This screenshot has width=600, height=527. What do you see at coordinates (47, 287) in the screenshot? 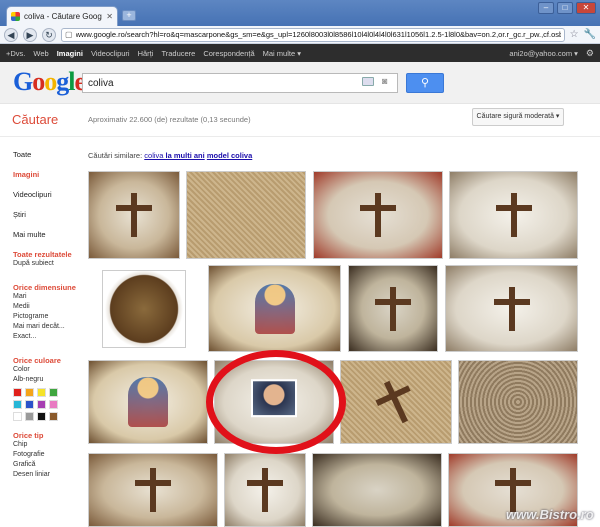
I see `filter-size-head: Orice dimensiune` at bounding box center [47, 287].